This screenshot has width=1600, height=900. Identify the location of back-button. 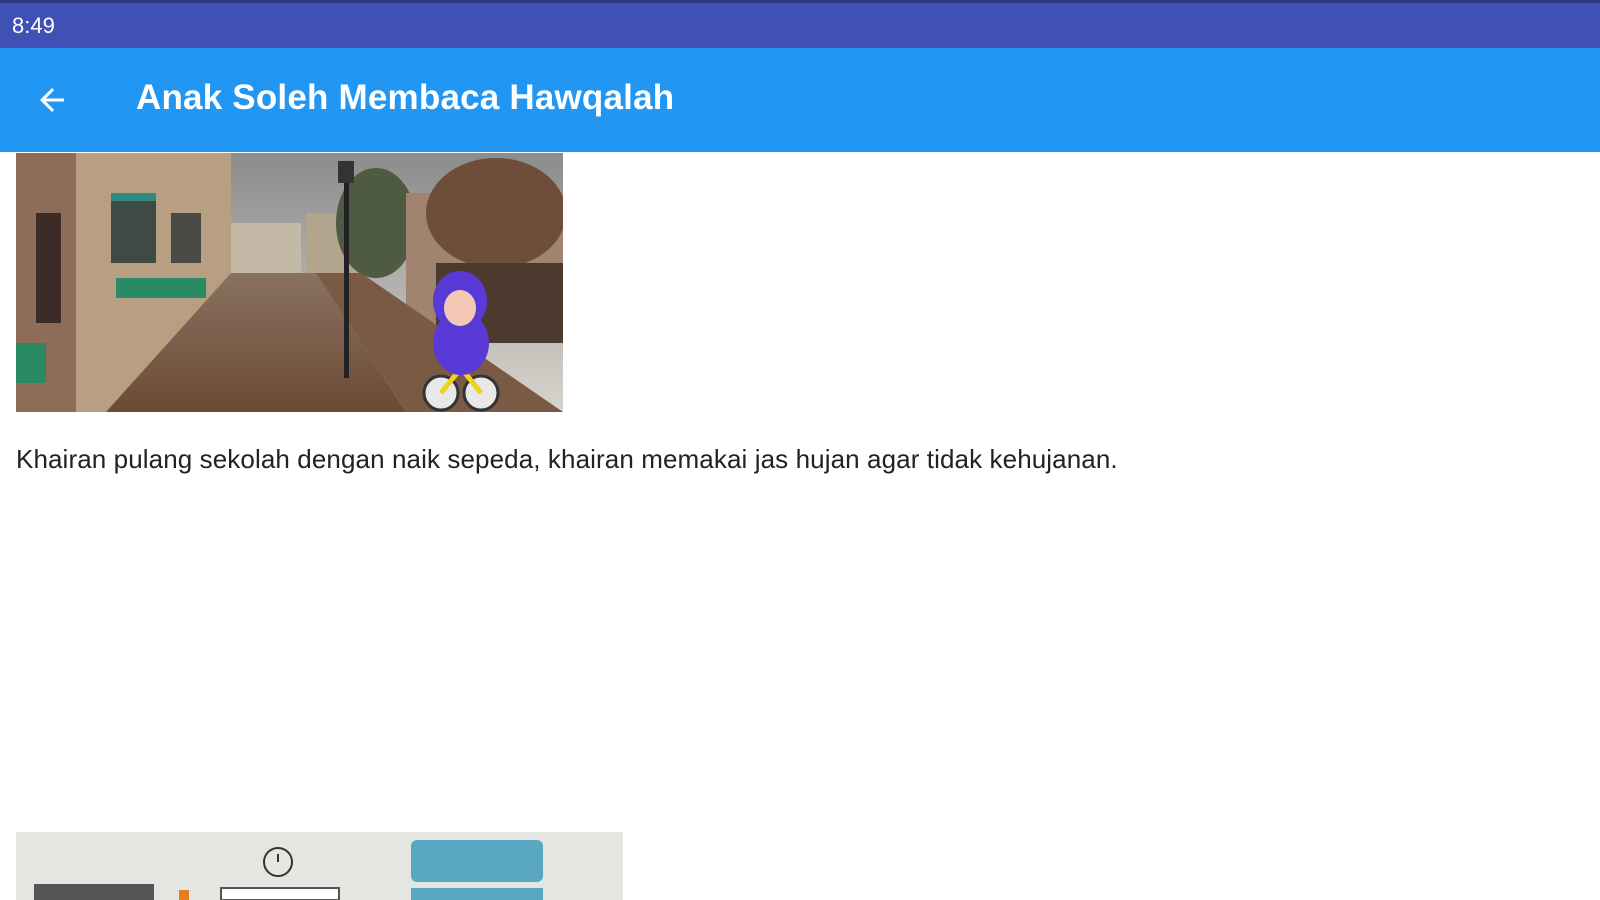
(52, 100).